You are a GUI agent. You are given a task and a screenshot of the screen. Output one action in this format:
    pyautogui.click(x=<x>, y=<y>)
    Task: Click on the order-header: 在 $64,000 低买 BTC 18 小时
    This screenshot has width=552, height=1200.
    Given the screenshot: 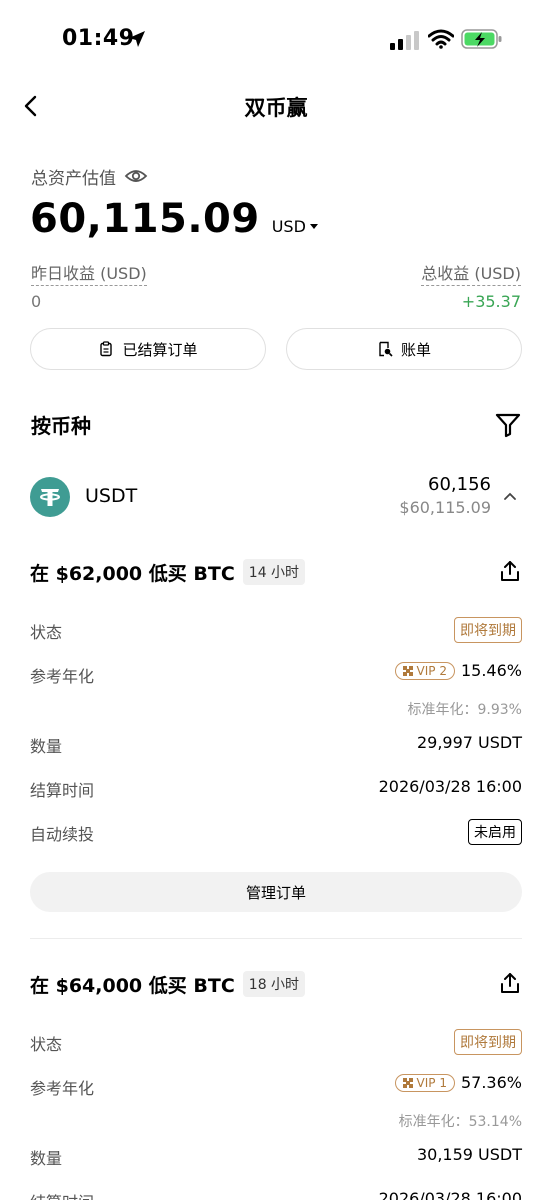 What is the action you would take?
    pyautogui.click(x=276, y=984)
    